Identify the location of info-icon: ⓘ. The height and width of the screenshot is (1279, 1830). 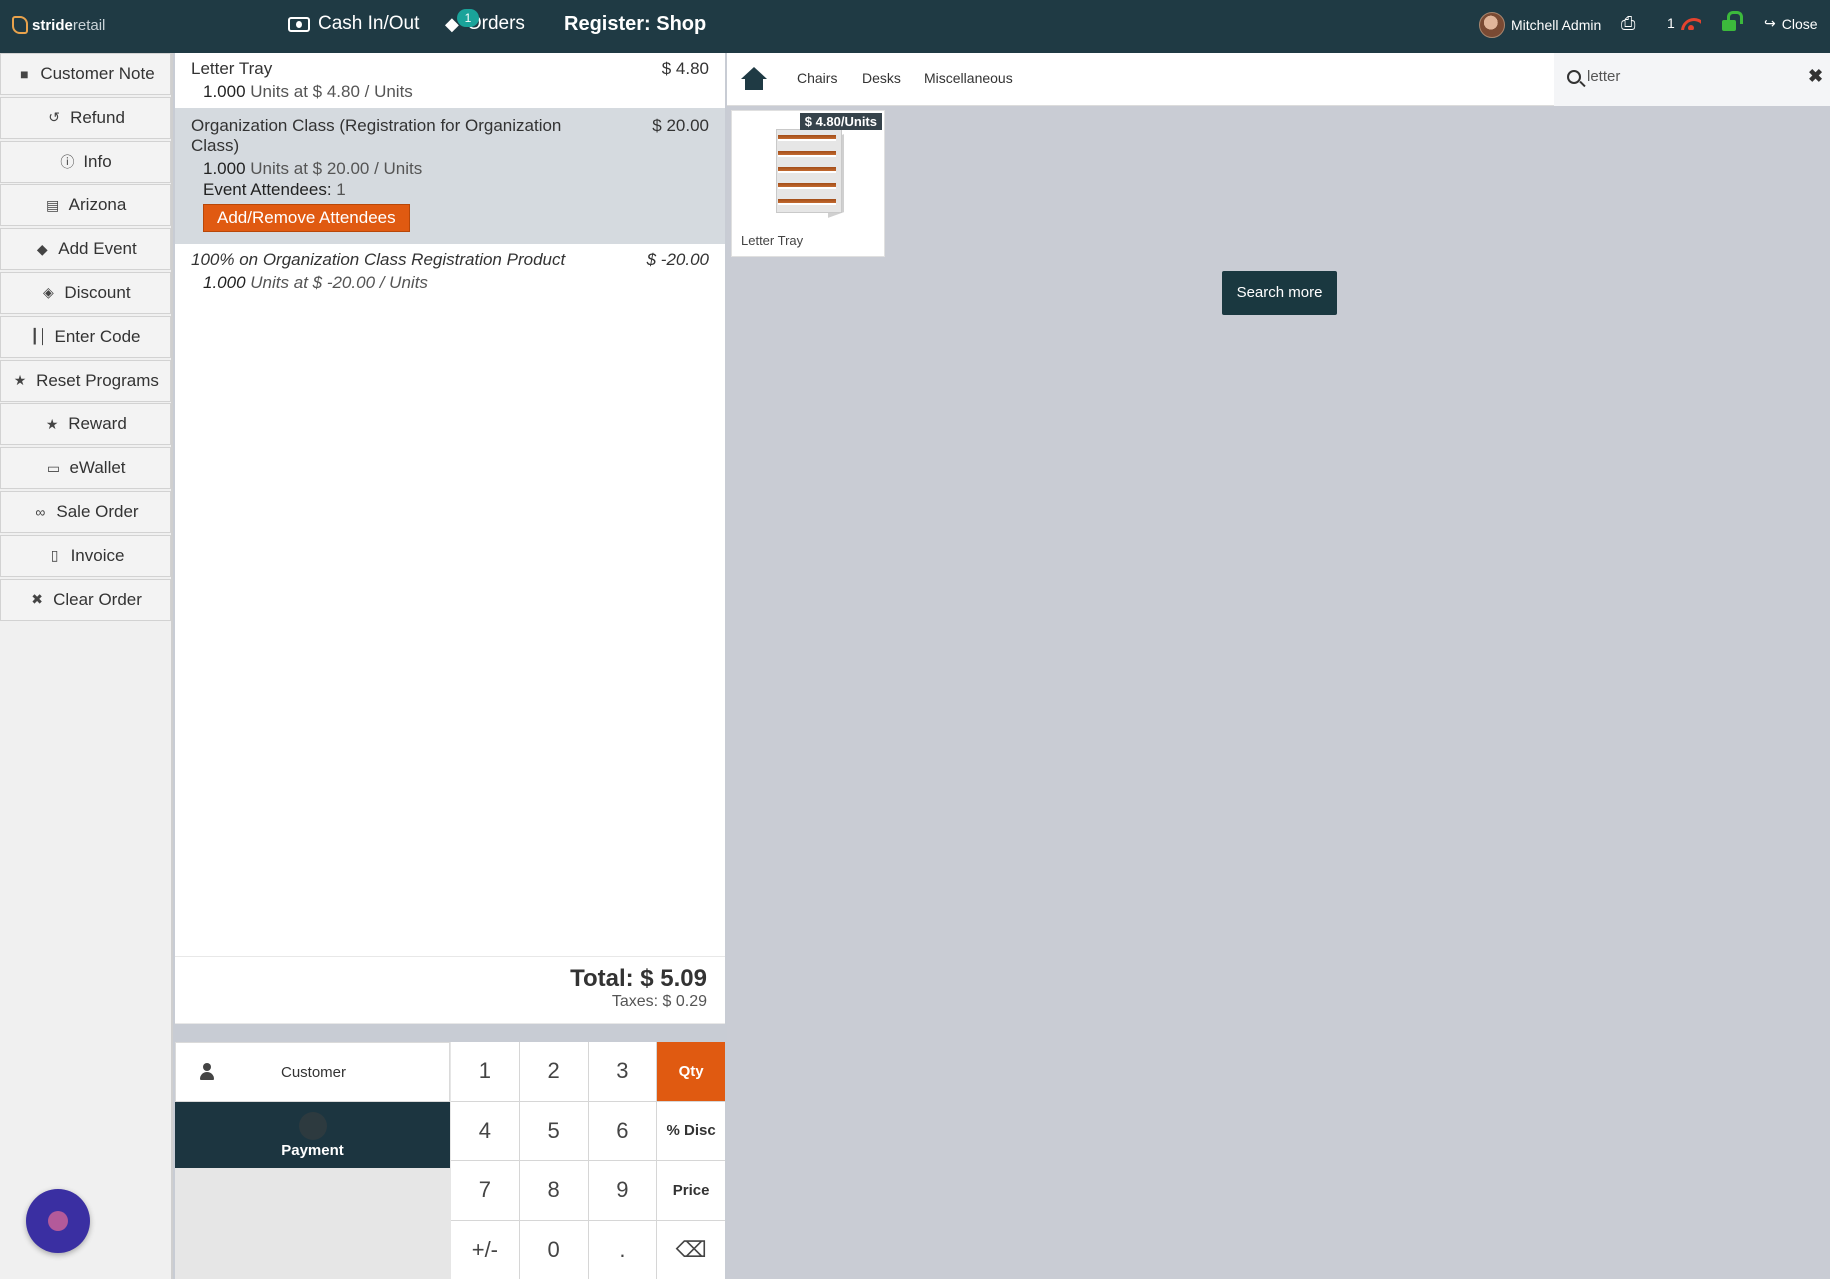
(67, 161).